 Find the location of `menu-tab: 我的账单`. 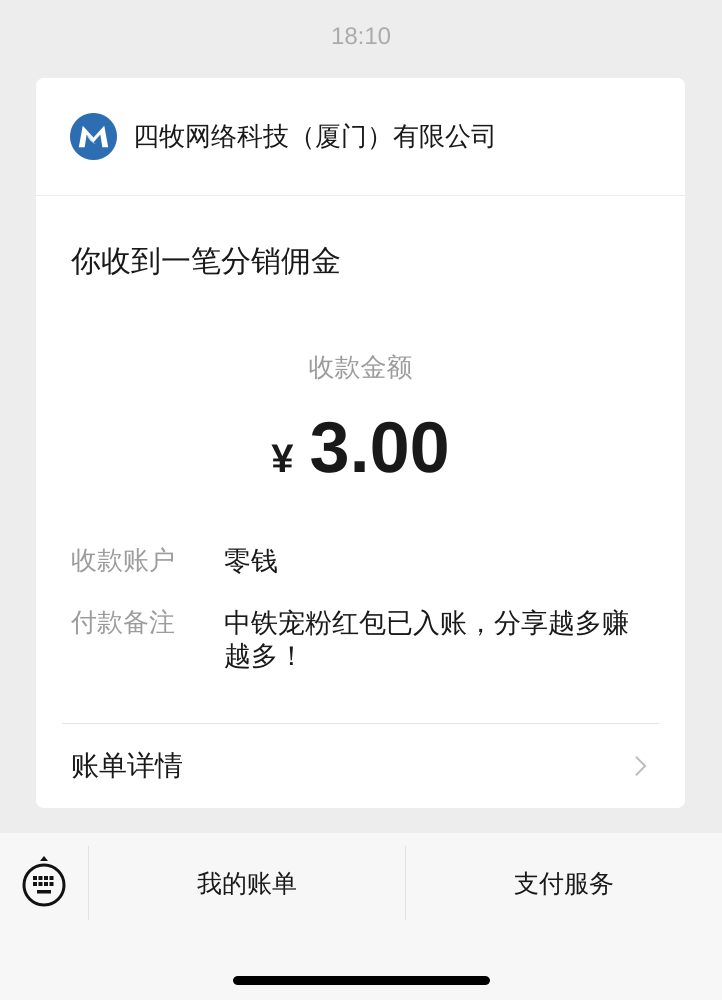

menu-tab: 我的账单 is located at coordinates (246, 883).